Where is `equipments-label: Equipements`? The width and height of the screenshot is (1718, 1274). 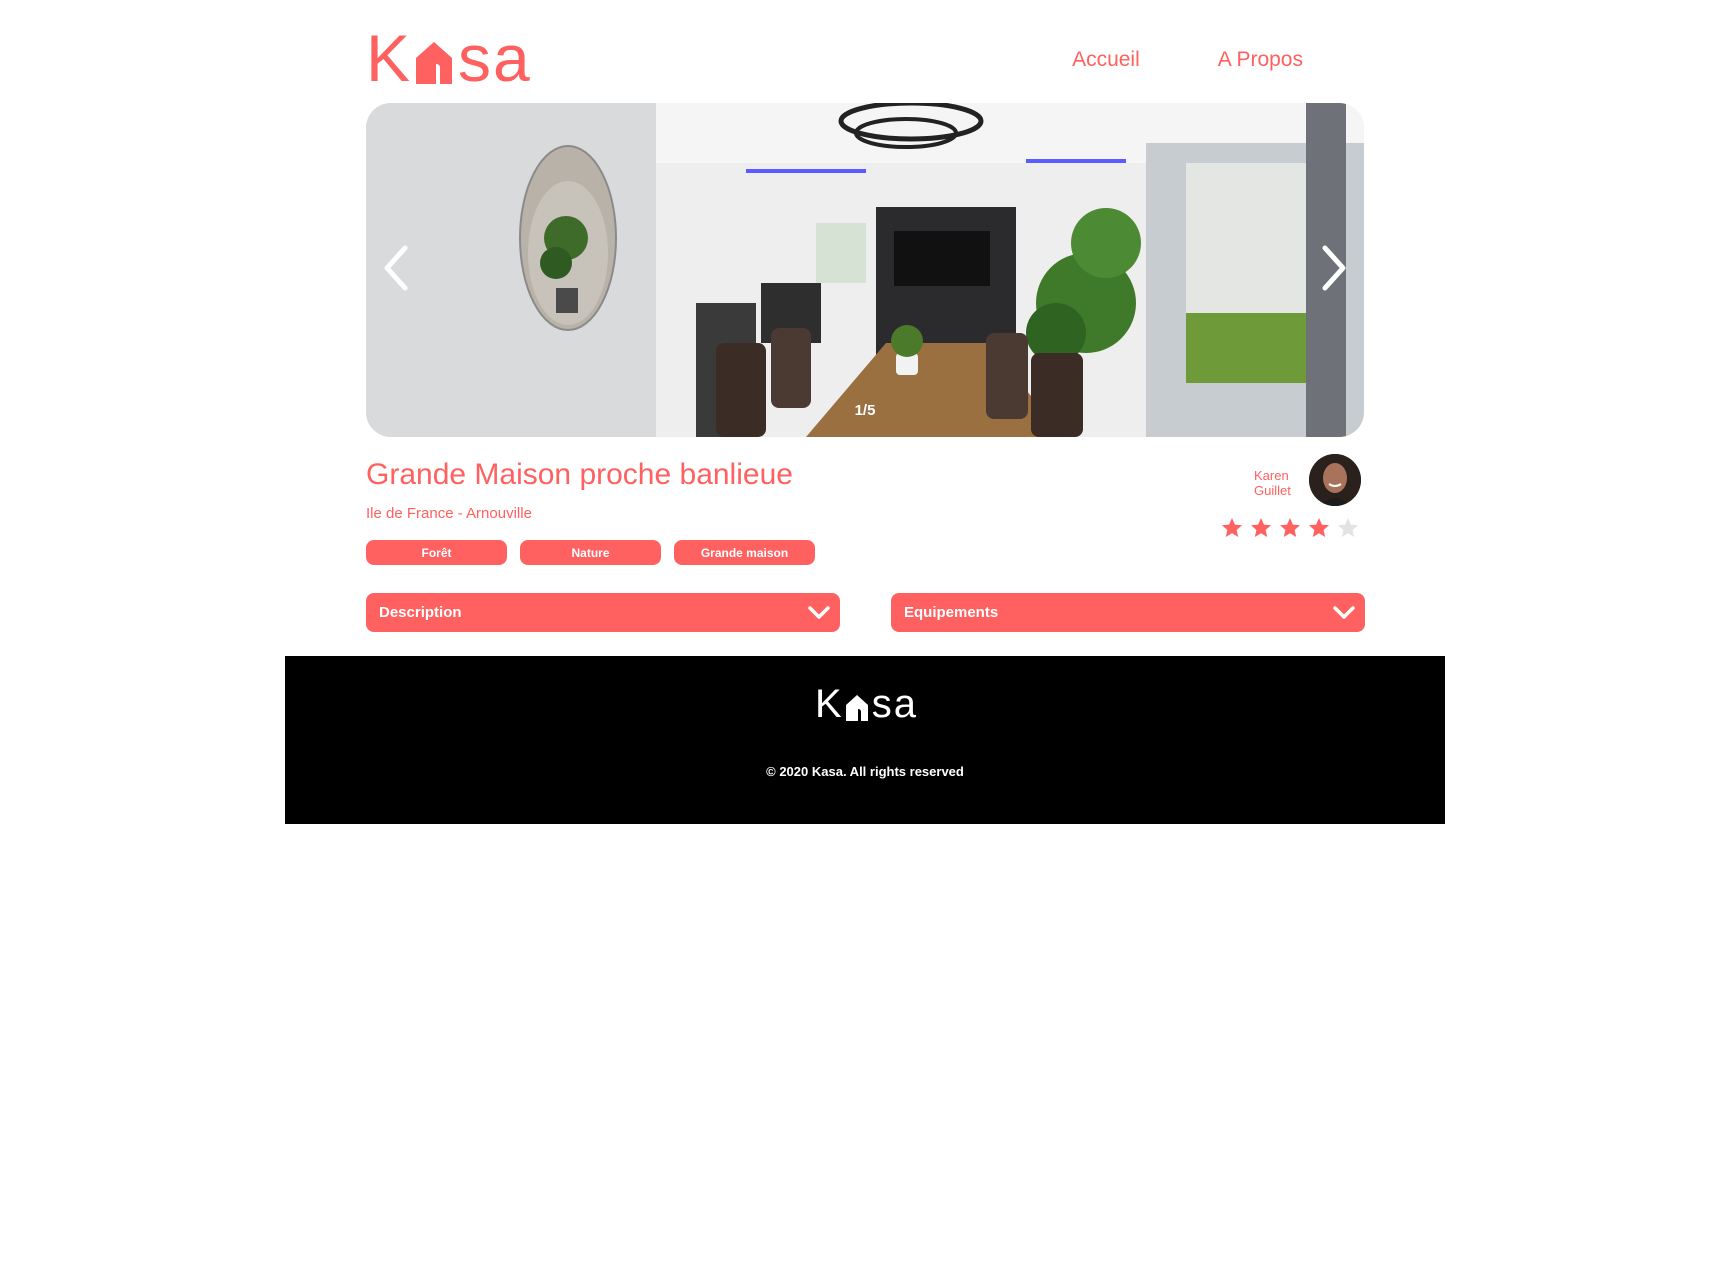
equipments-label: Equipements is located at coordinates (951, 612).